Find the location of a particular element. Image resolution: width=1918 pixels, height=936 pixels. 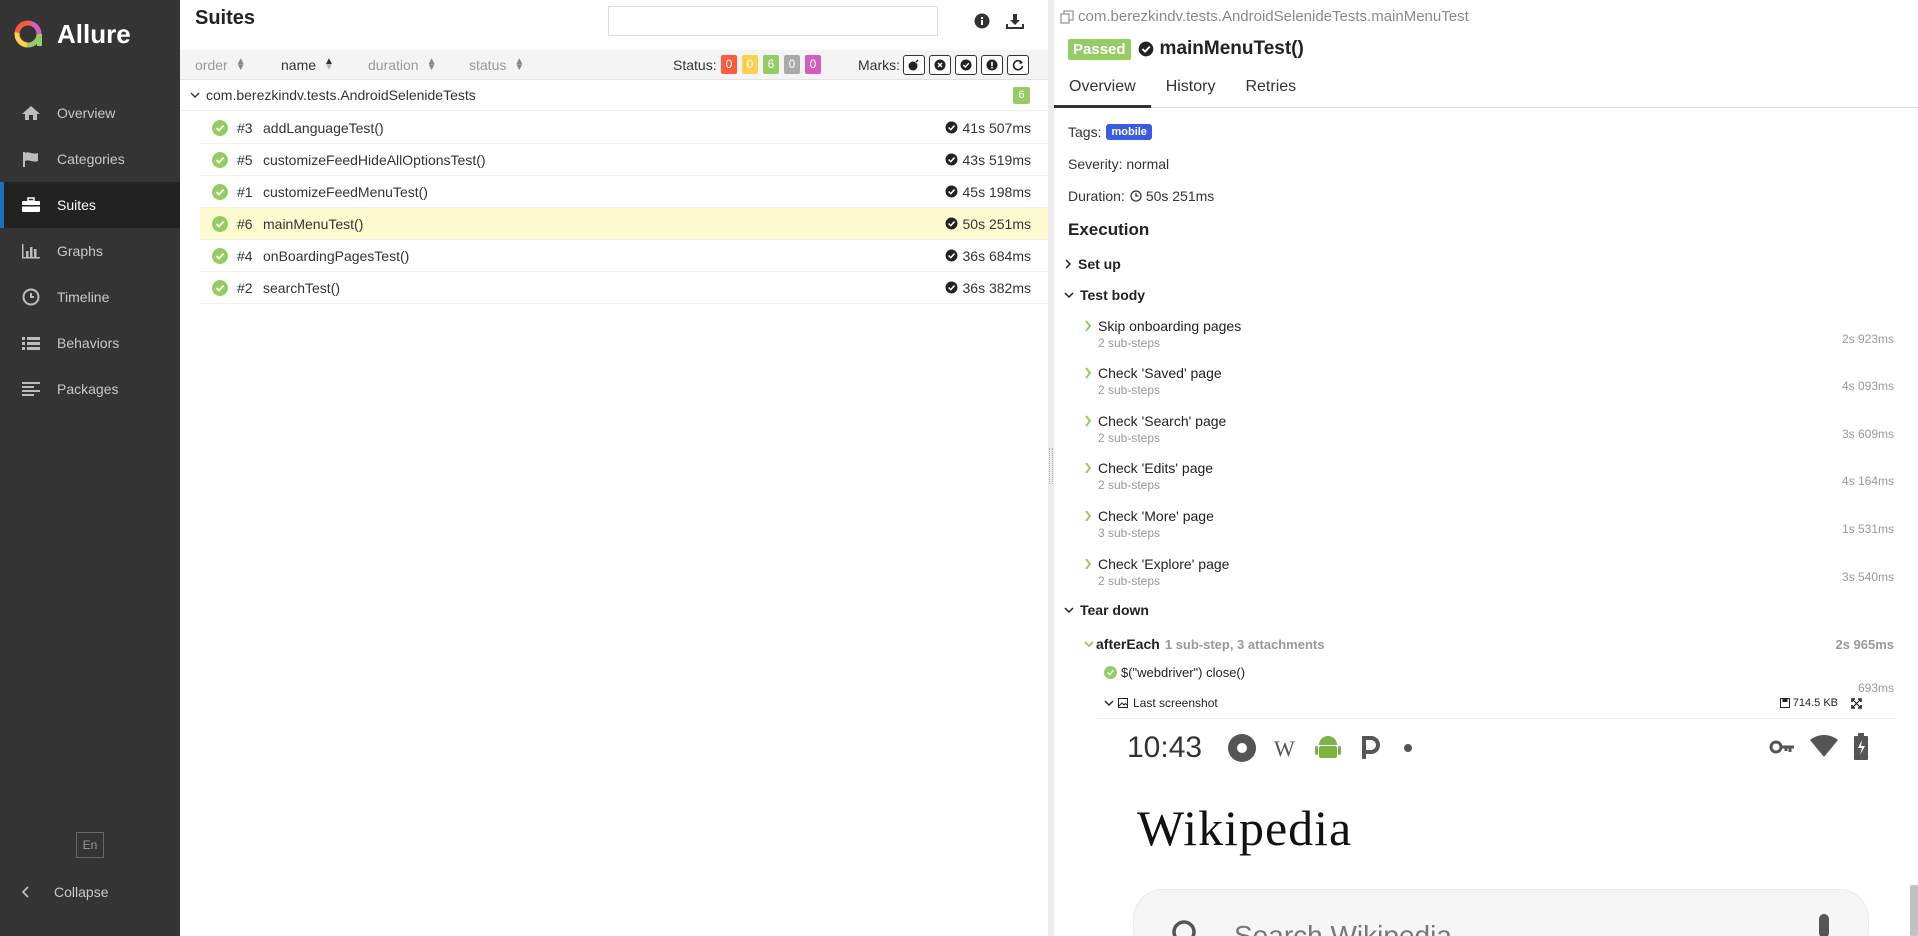

step-duration: 3s 609ms is located at coordinates (1867, 434).